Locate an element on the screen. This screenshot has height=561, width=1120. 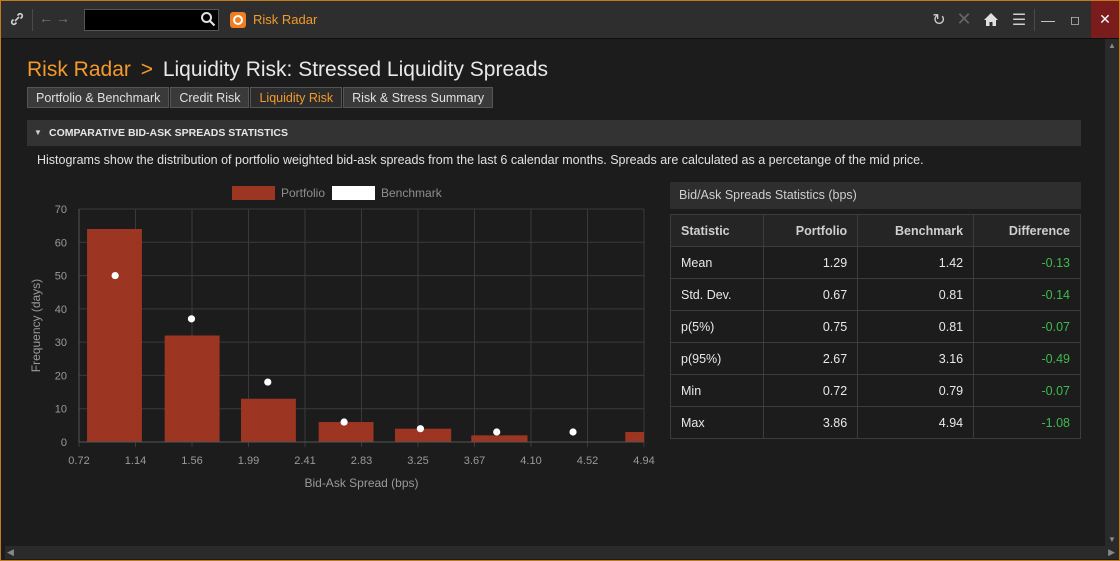
x-tick-label: 4.94 is located at coordinates (643, 461).